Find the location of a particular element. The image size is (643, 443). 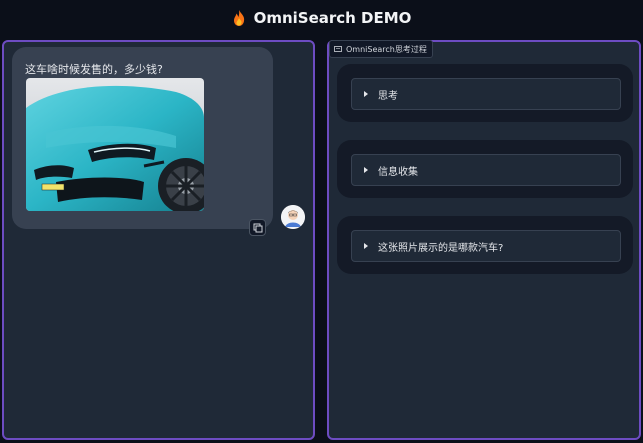

step-card-thinking: 思考 is located at coordinates (485, 93).